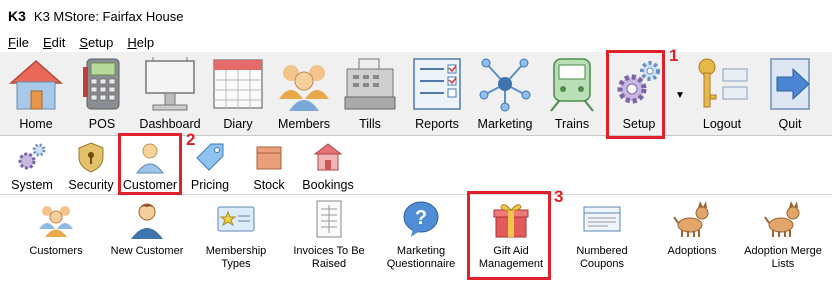 The height and width of the screenshot is (292, 832). Describe the element at coordinates (210, 185) in the screenshot. I see `tab-pricing-label: Pricing` at that location.